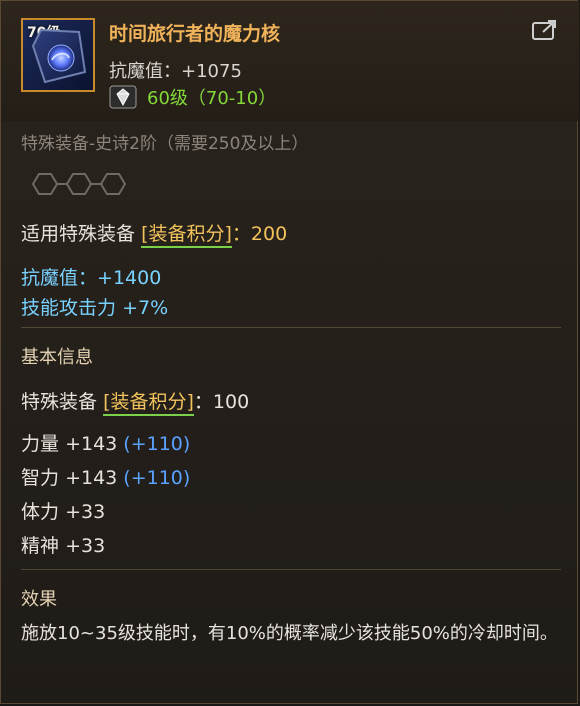 The width and height of the screenshot is (580, 706). What do you see at coordinates (165, 144) in the screenshot?
I see `special-equipment-line: 特殊装备-史诗2阶（需要250及以上）` at bounding box center [165, 144].